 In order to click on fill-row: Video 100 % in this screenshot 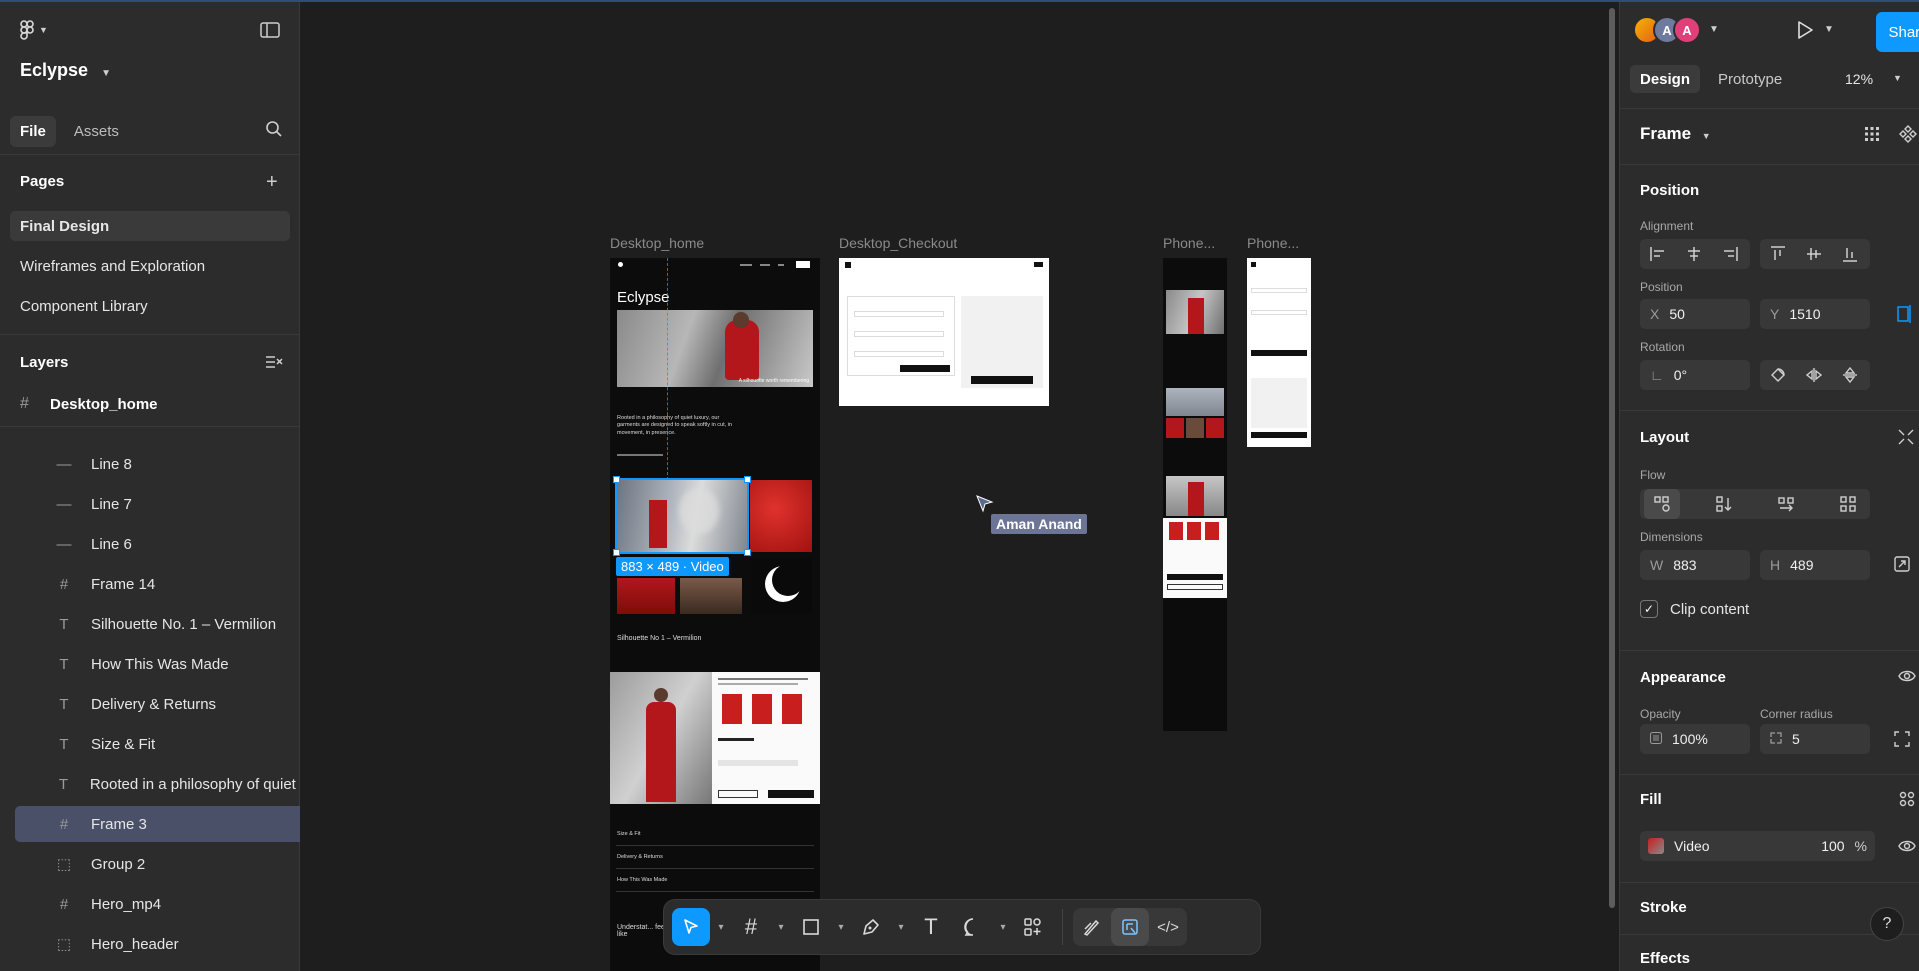, I will do `click(1757, 846)`.